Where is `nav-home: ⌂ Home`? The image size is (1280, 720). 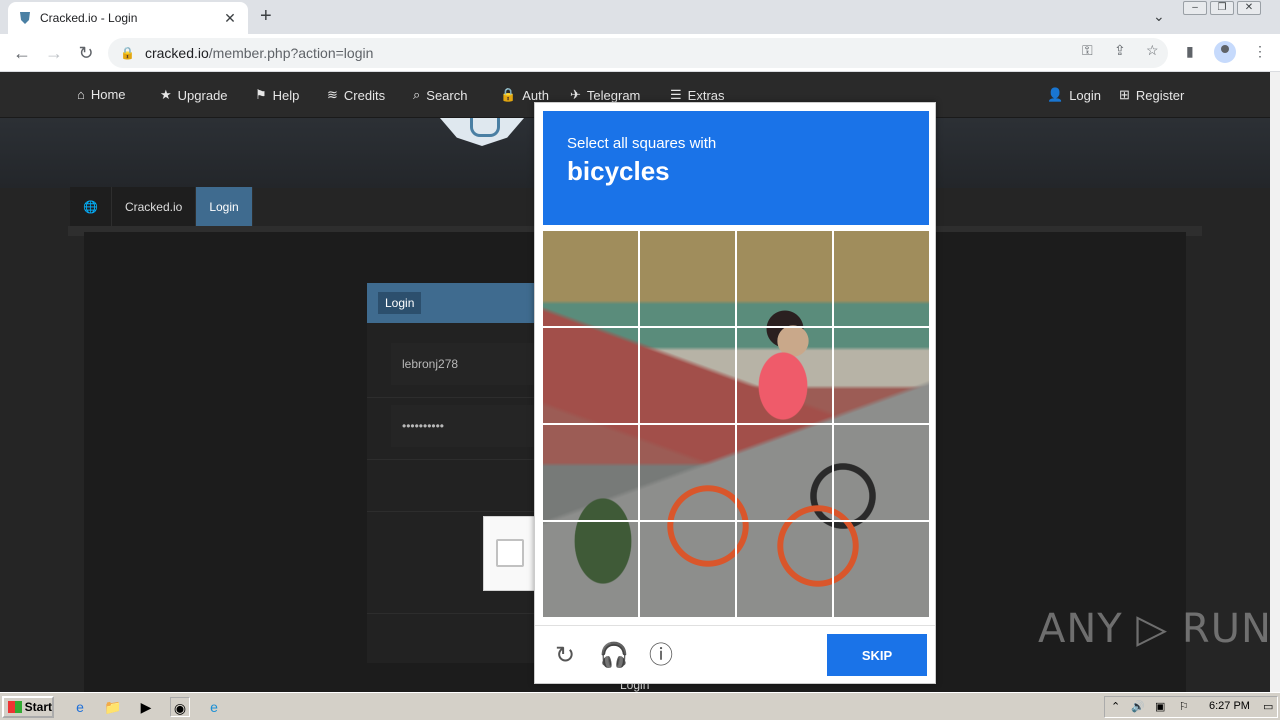
nav-home: ⌂ Home is located at coordinates (101, 94).